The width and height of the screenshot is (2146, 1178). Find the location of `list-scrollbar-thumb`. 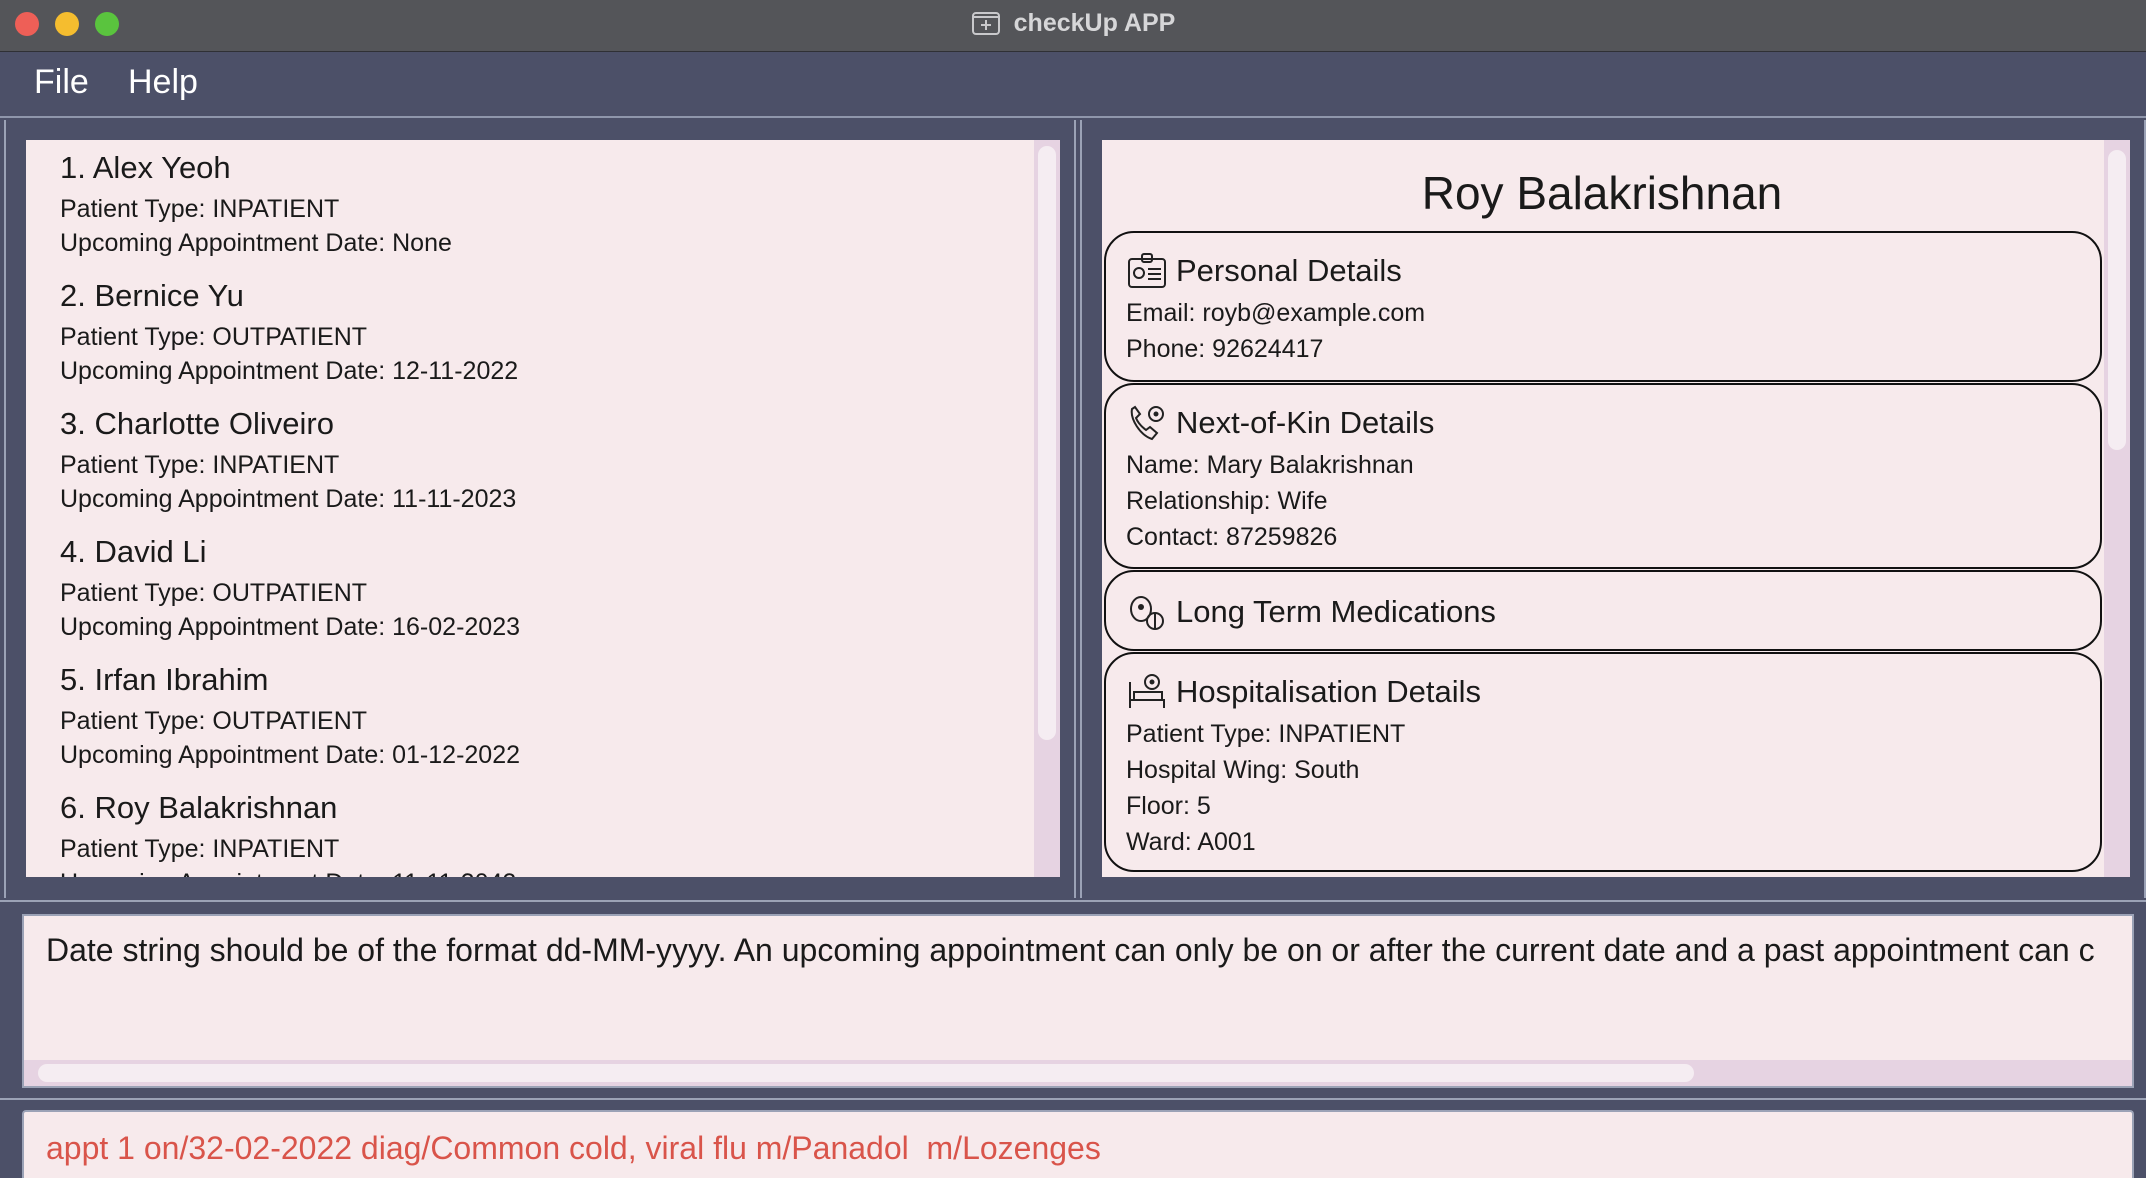

list-scrollbar-thumb is located at coordinates (1047, 443).